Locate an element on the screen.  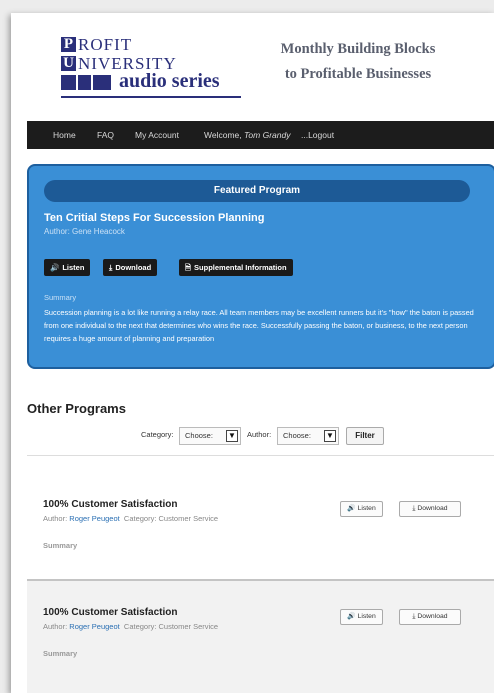
category-select: Choose: ▼ is located at coordinates (210, 436).